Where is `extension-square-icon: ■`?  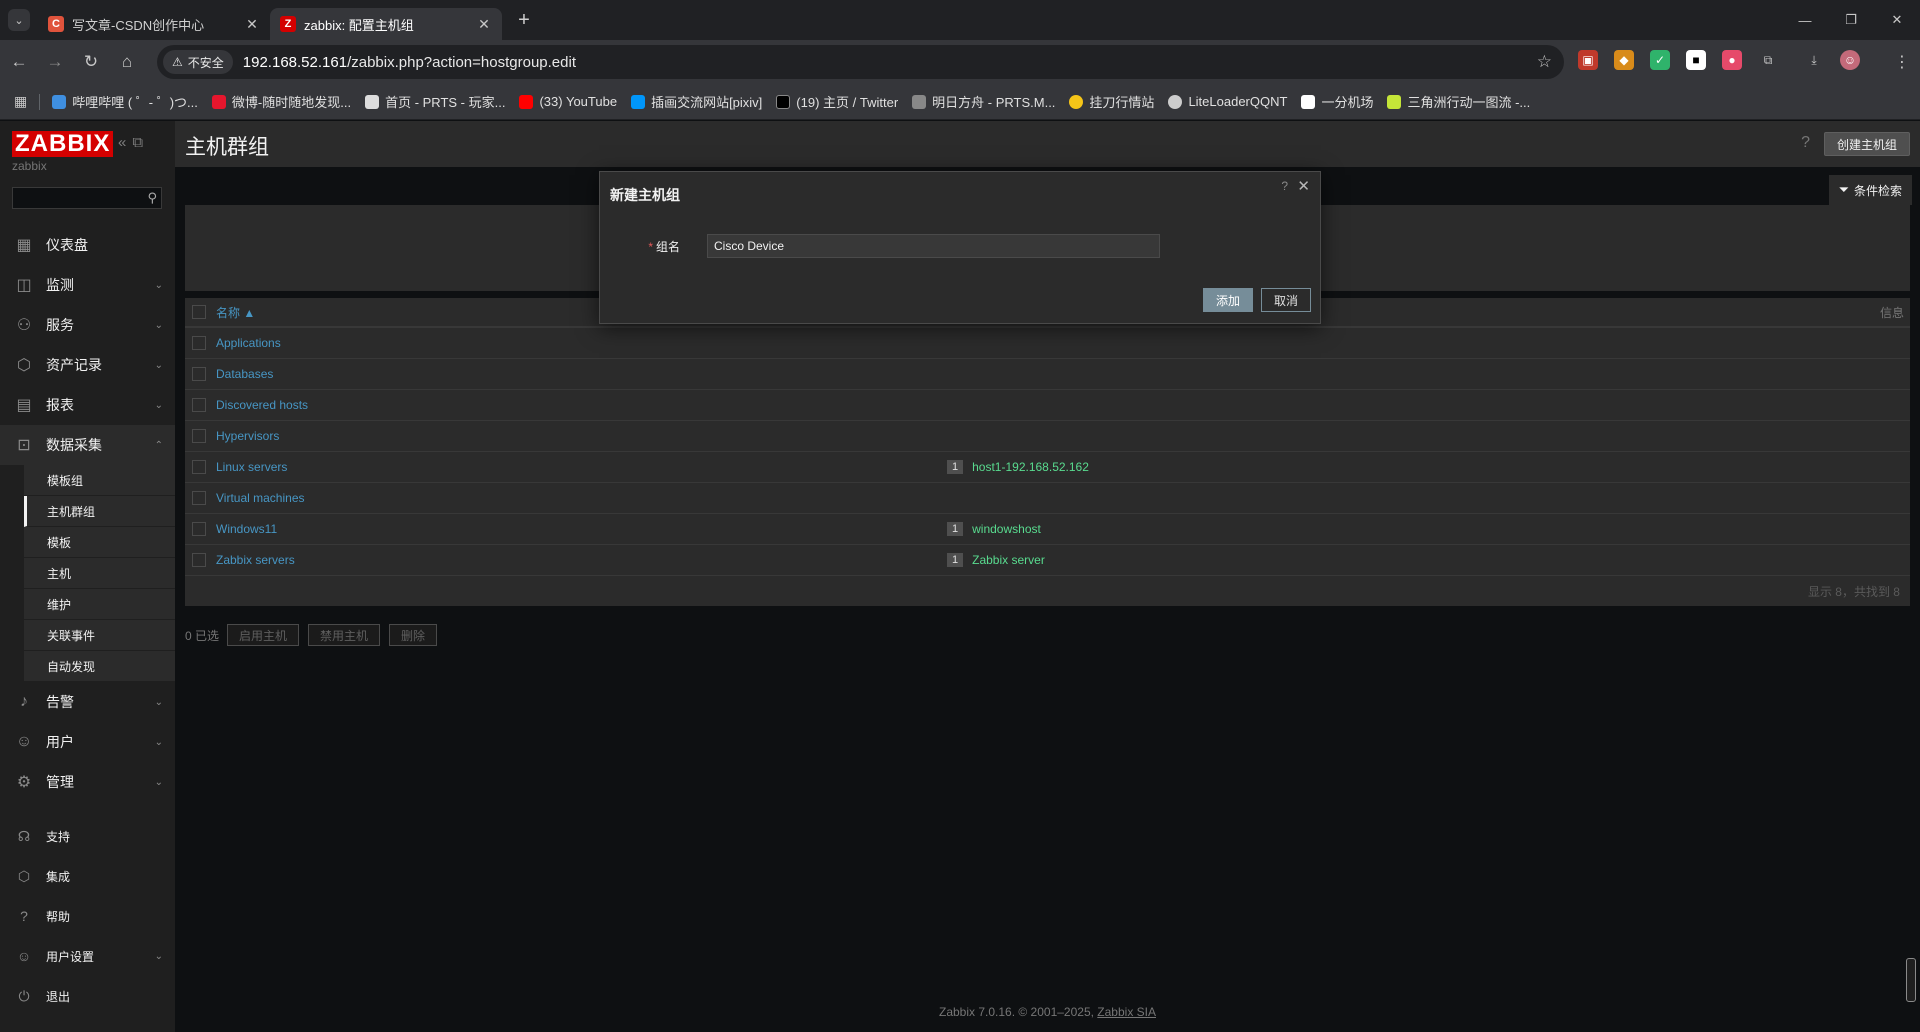 extension-square-icon: ■ is located at coordinates (1696, 60).